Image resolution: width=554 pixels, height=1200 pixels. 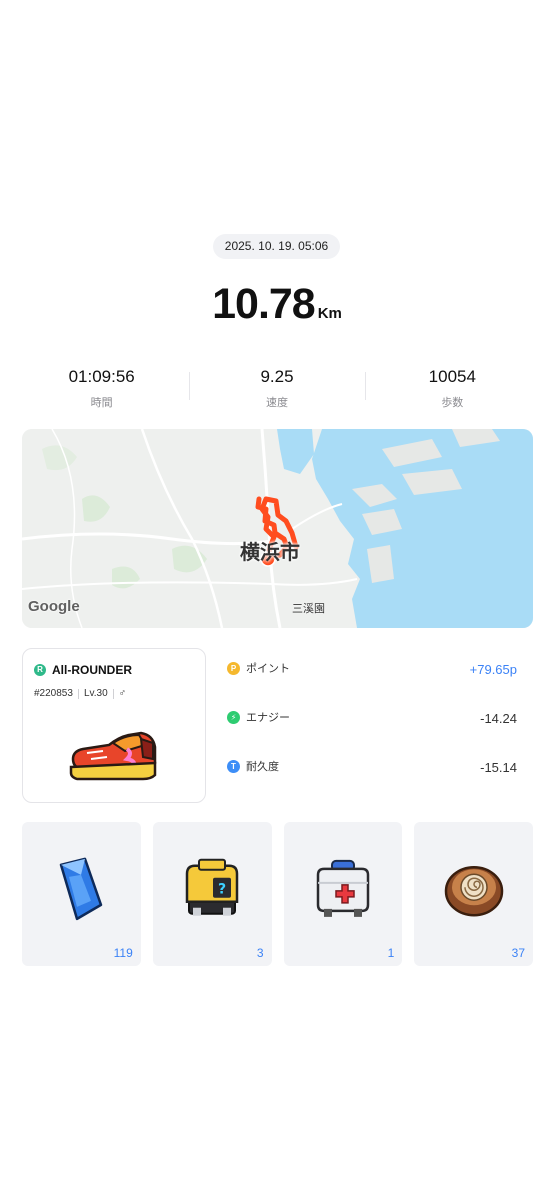 What do you see at coordinates (212, 887) in the screenshot?
I see `mystery-box-icon: ?` at bounding box center [212, 887].